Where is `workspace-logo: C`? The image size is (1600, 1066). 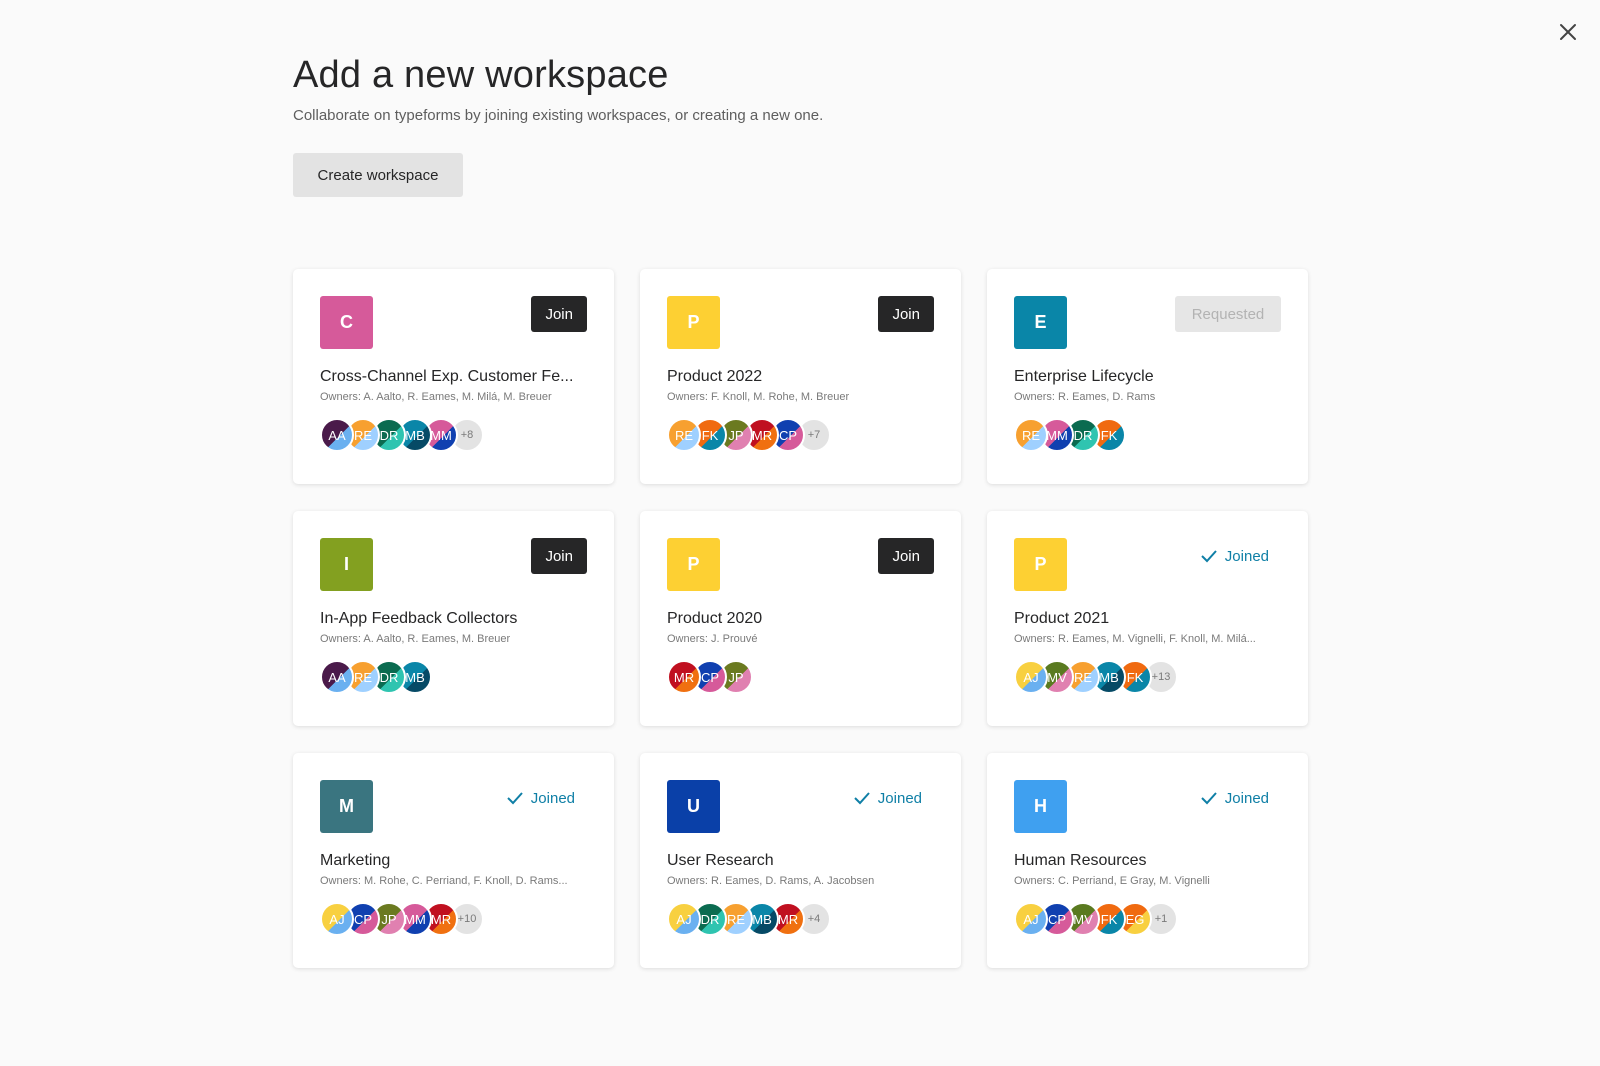
workspace-logo: C is located at coordinates (346, 322).